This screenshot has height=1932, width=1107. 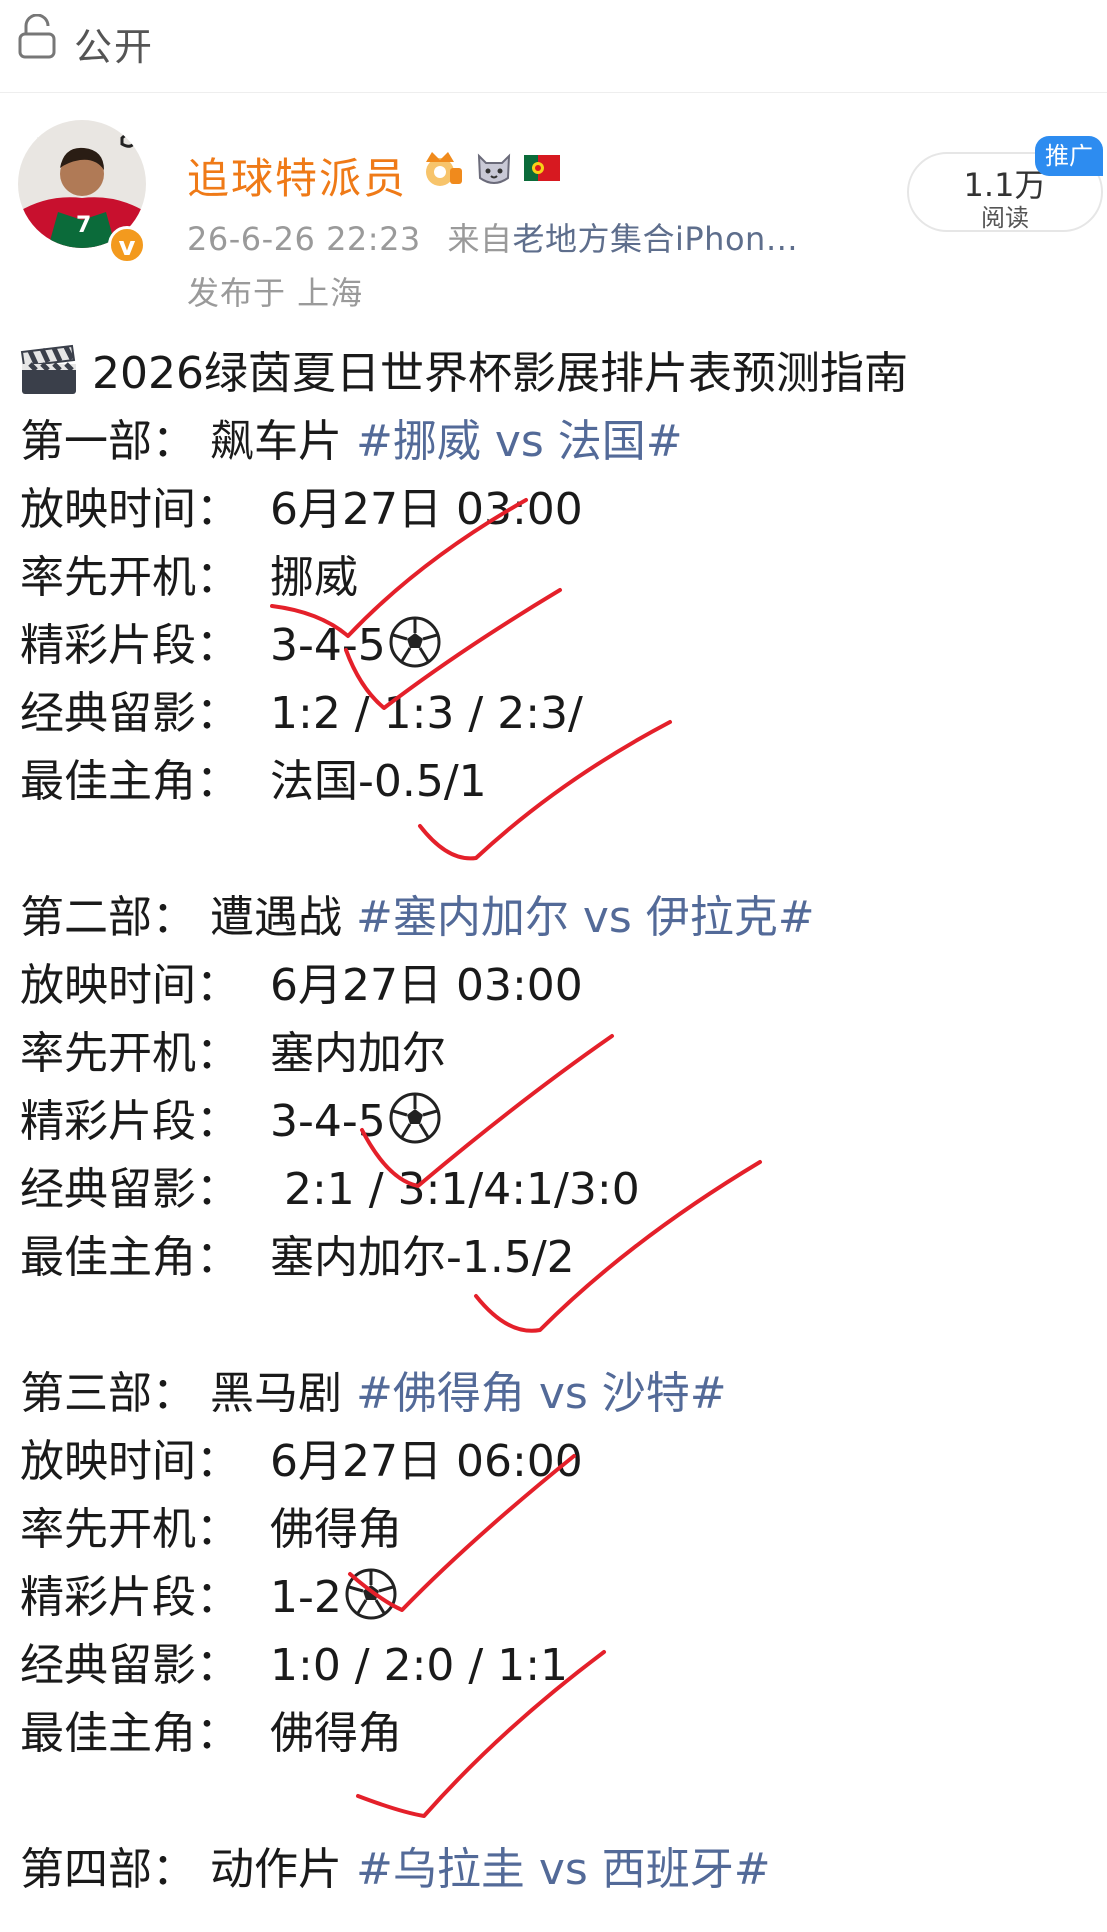 I want to click on info-row: 精彩片段： 1-2, so click(x=209, y=1598).